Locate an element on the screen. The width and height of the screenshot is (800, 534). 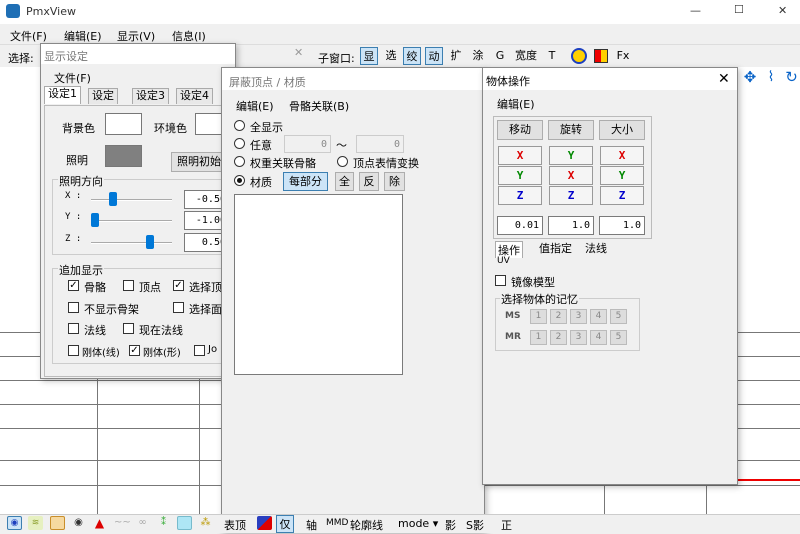
menu-file: 文件(F) is located at coordinates (28, 36).